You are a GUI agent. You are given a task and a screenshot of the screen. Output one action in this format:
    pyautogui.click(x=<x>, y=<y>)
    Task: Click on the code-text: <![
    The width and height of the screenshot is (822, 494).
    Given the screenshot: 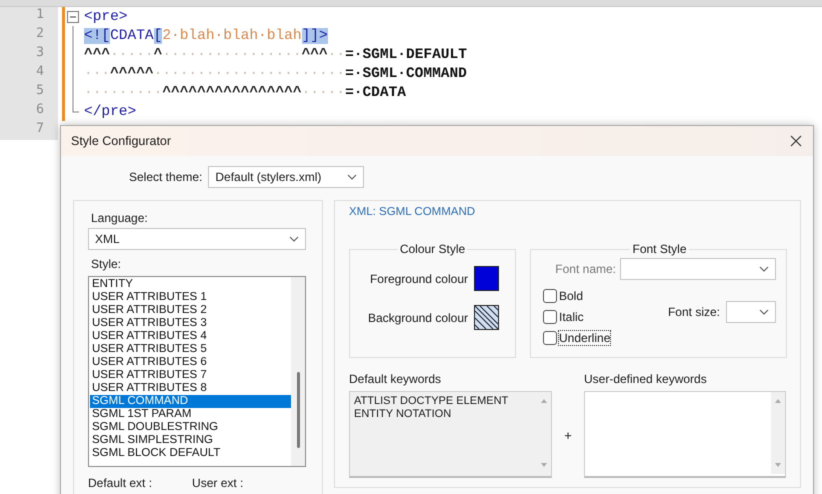 What is the action you would take?
    pyautogui.click(x=97, y=36)
    